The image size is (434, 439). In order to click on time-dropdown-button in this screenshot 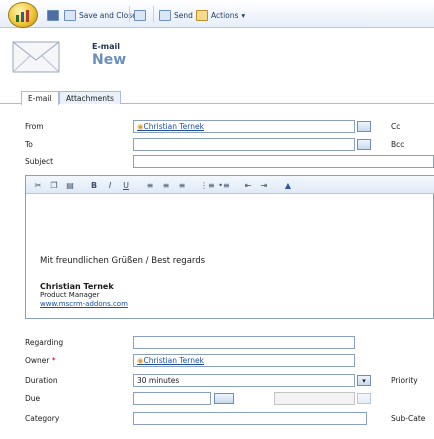, I will do `click(364, 398)`.